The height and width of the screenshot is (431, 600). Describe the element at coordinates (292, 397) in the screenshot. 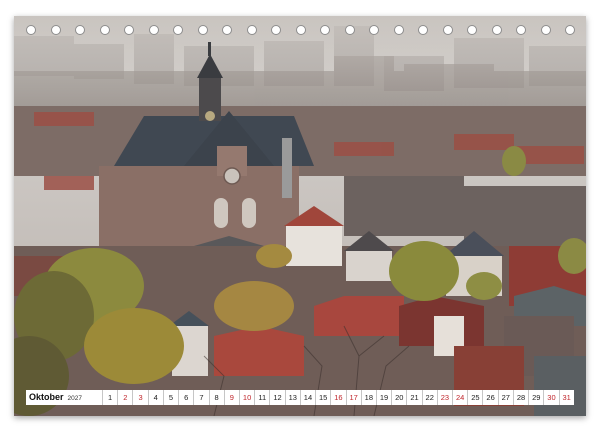

I see `day-cell: 13` at that location.